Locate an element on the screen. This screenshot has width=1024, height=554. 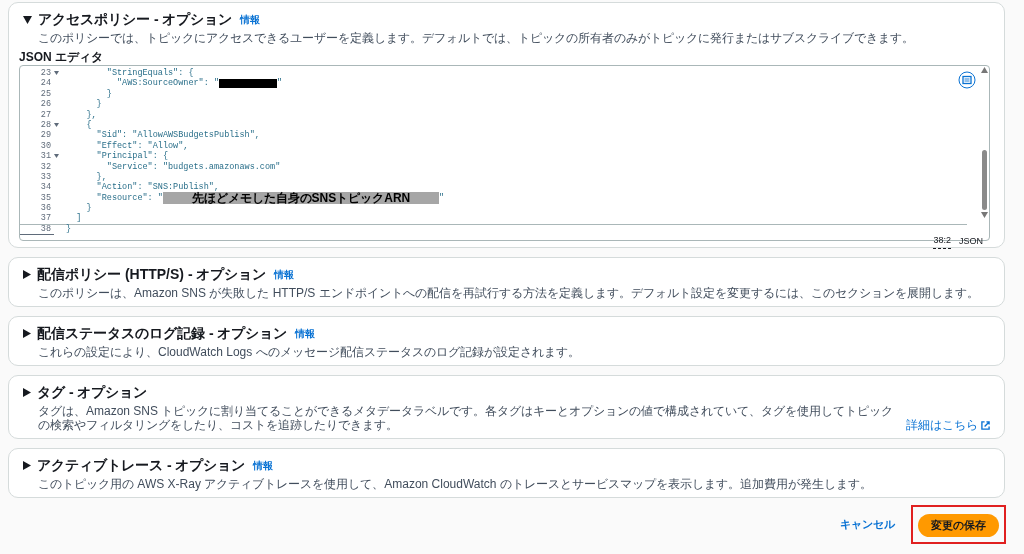
section-title: 配信ステータスのログ記録 - オプション is located at coordinates (162, 333).